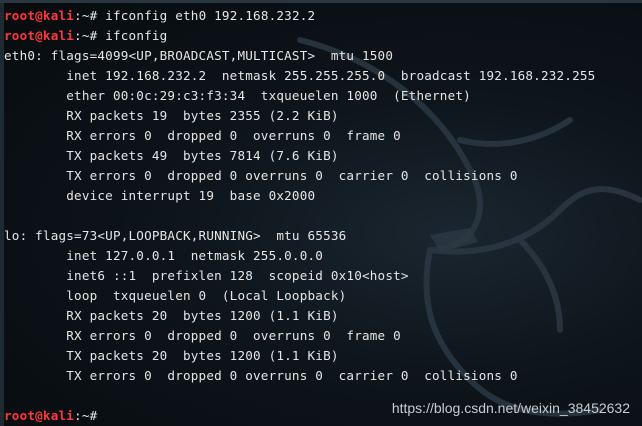  Describe the element at coordinates (510, 408) in the screenshot. I see `watermark-url: https://blog.csdn.net/weixin_38452632` at that location.